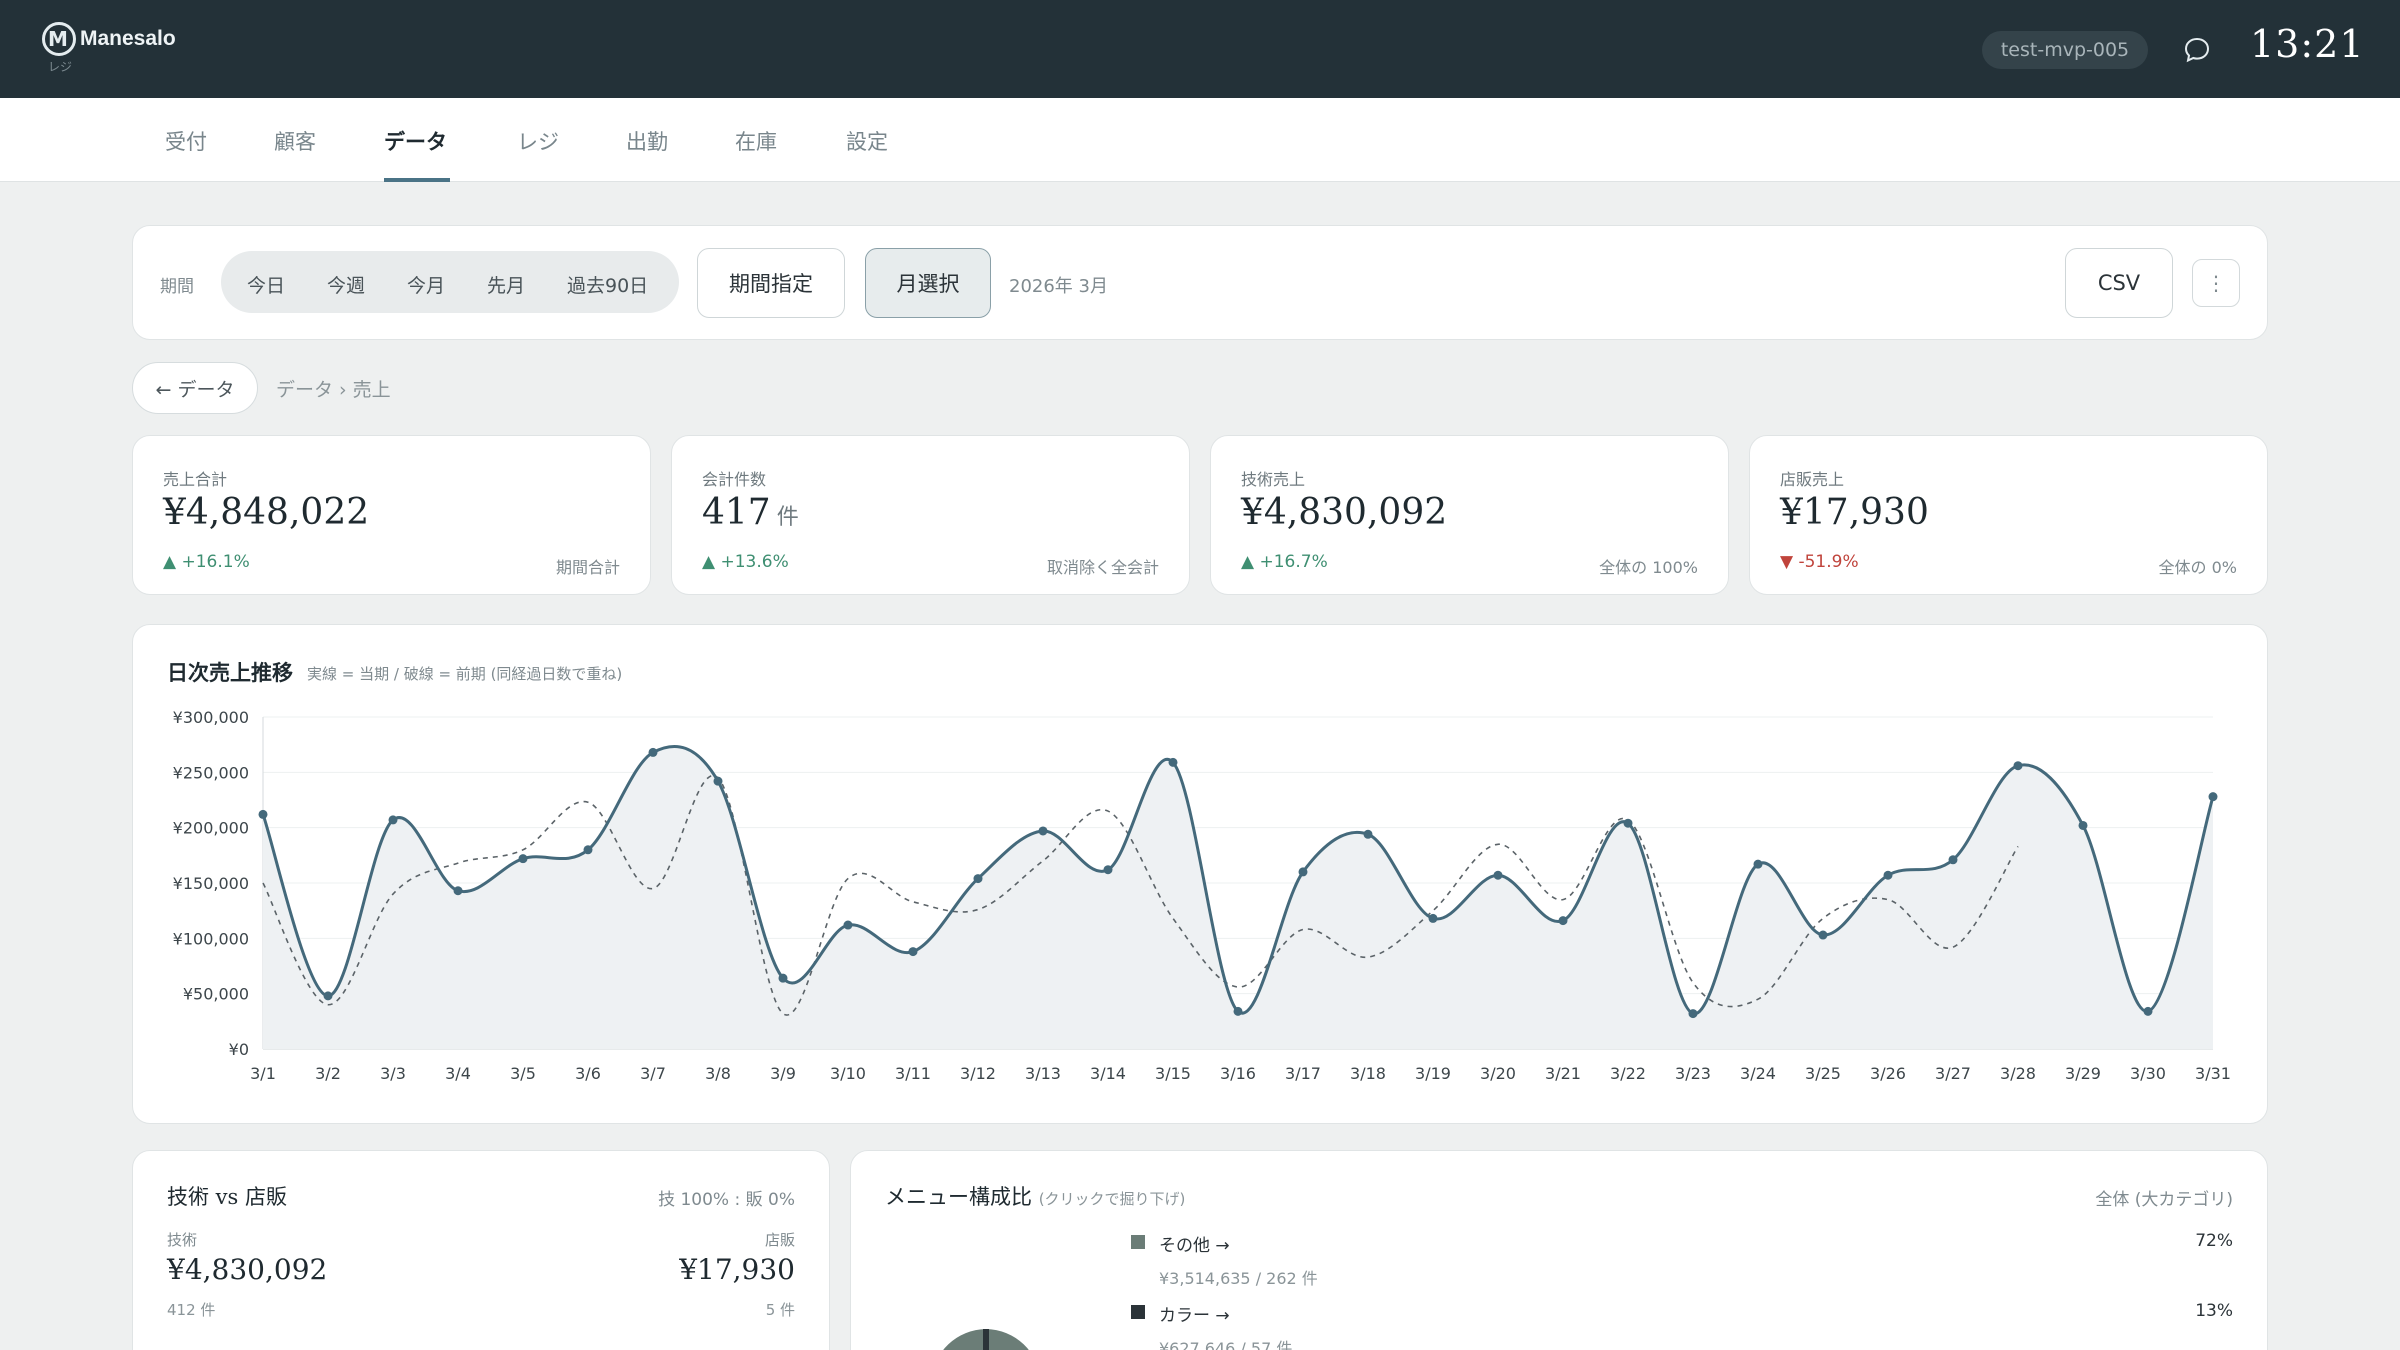  I want to click on app-logo: Manesalo, so click(109, 39).